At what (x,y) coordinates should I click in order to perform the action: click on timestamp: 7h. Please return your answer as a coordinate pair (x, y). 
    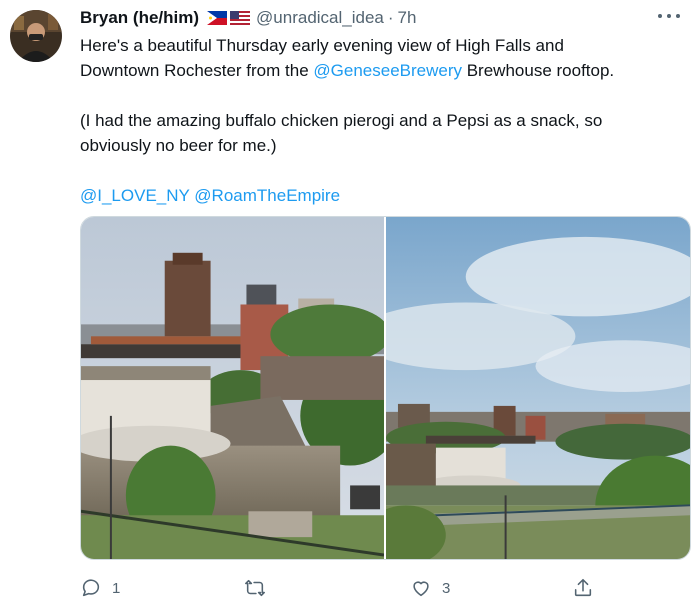
    Looking at the image, I should click on (407, 18).